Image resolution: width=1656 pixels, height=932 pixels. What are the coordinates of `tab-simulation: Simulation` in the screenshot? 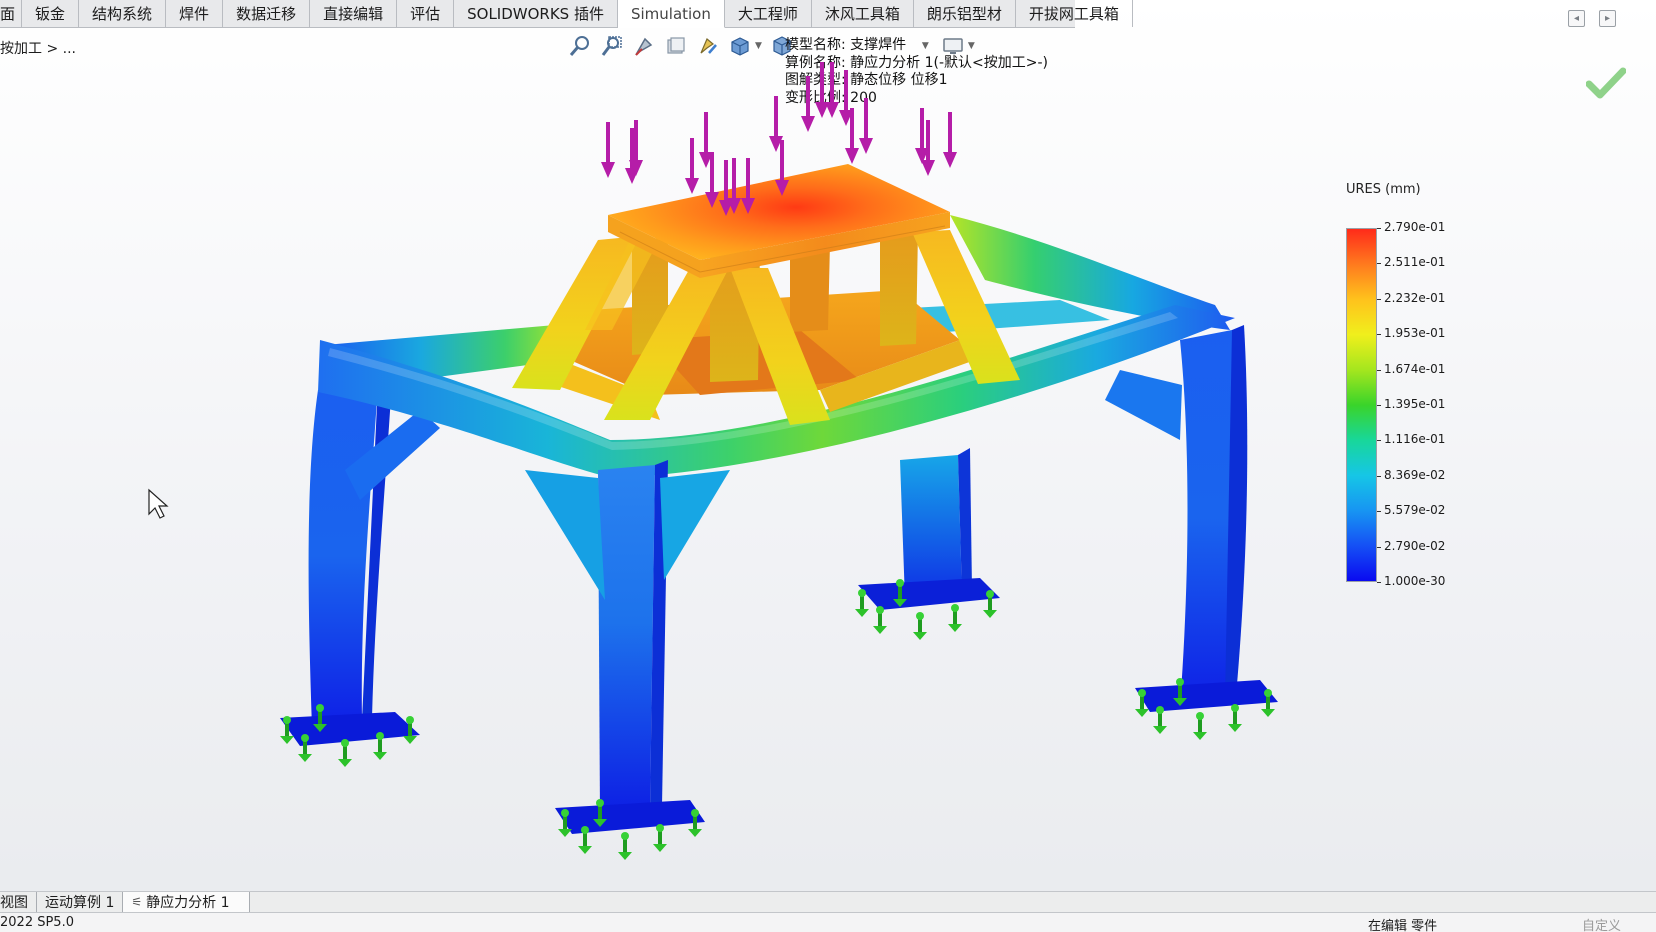 It's located at (671, 14).